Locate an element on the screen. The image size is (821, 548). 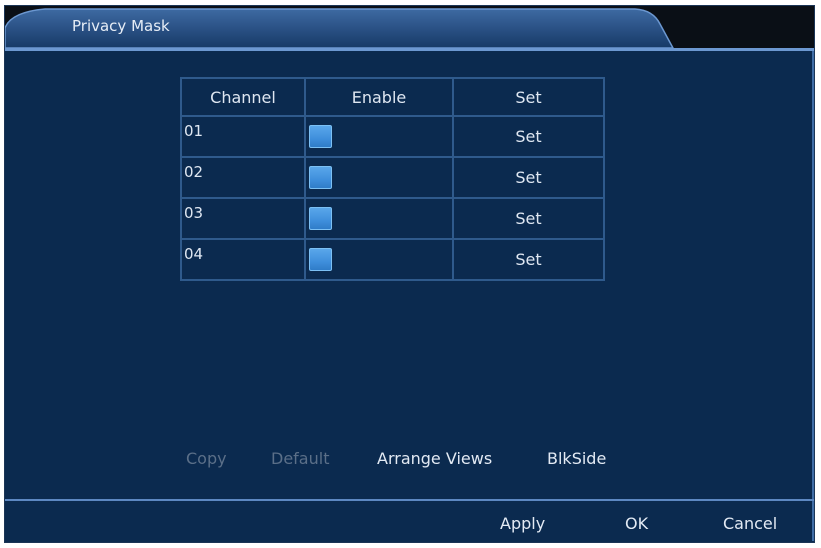
ok-button: OK is located at coordinates (636, 523).